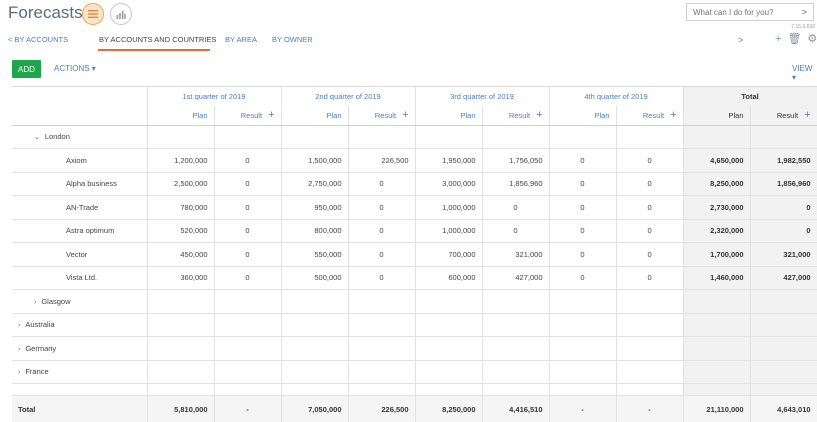  Describe the element at coordinates (80, 207) in the screenshot. I see `row-label: AN-Trade` at that location.